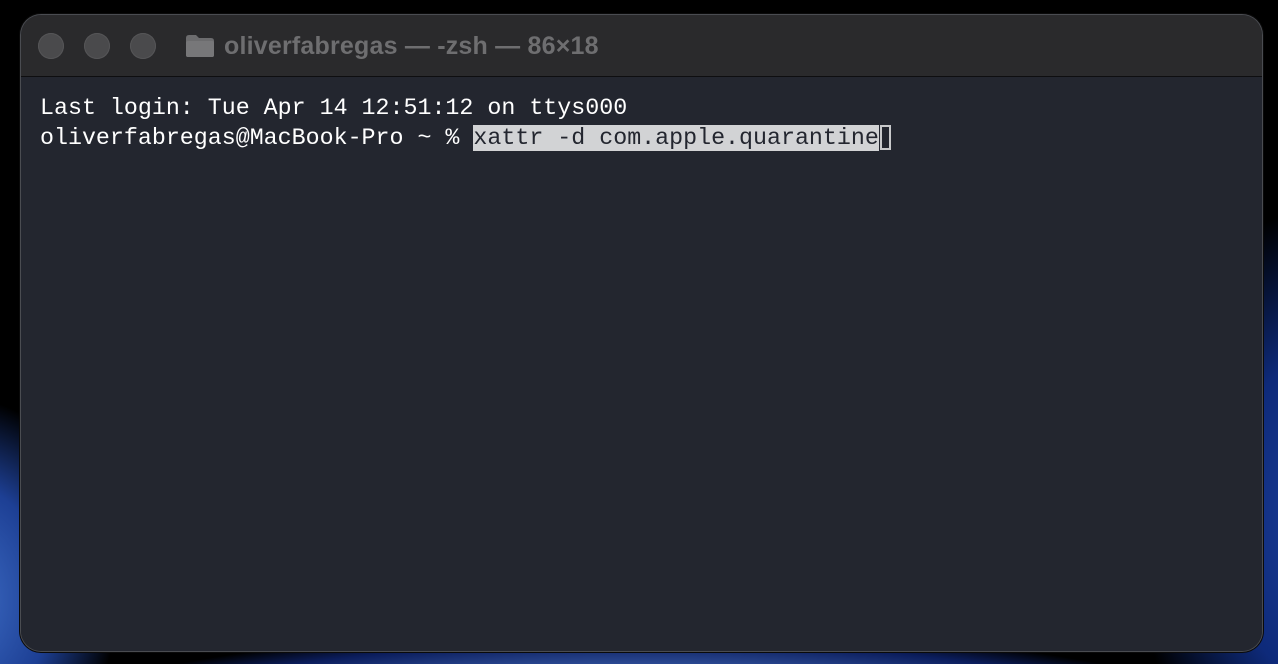 This screenshot has width=1278, height=664. I want to click on minimize-button, so click(97, 46).